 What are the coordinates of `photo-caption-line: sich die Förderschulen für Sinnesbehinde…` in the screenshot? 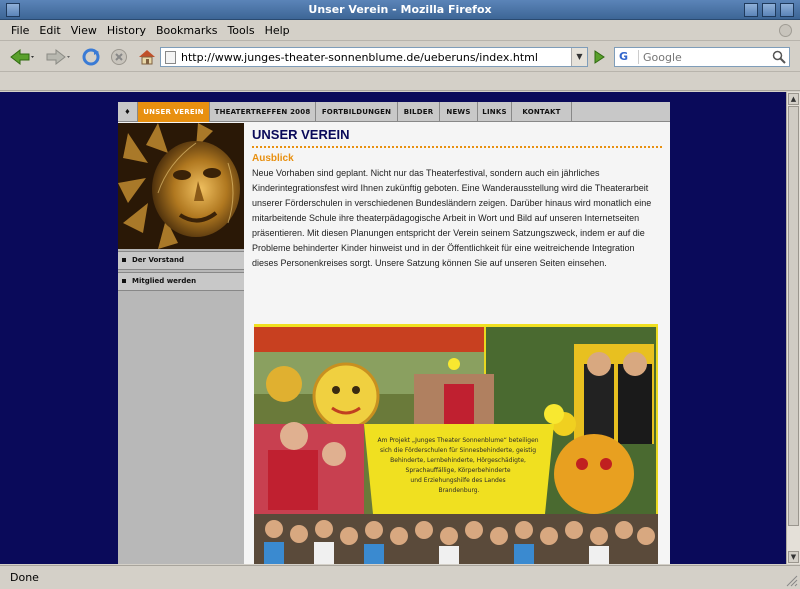 It's located at (458, 450).